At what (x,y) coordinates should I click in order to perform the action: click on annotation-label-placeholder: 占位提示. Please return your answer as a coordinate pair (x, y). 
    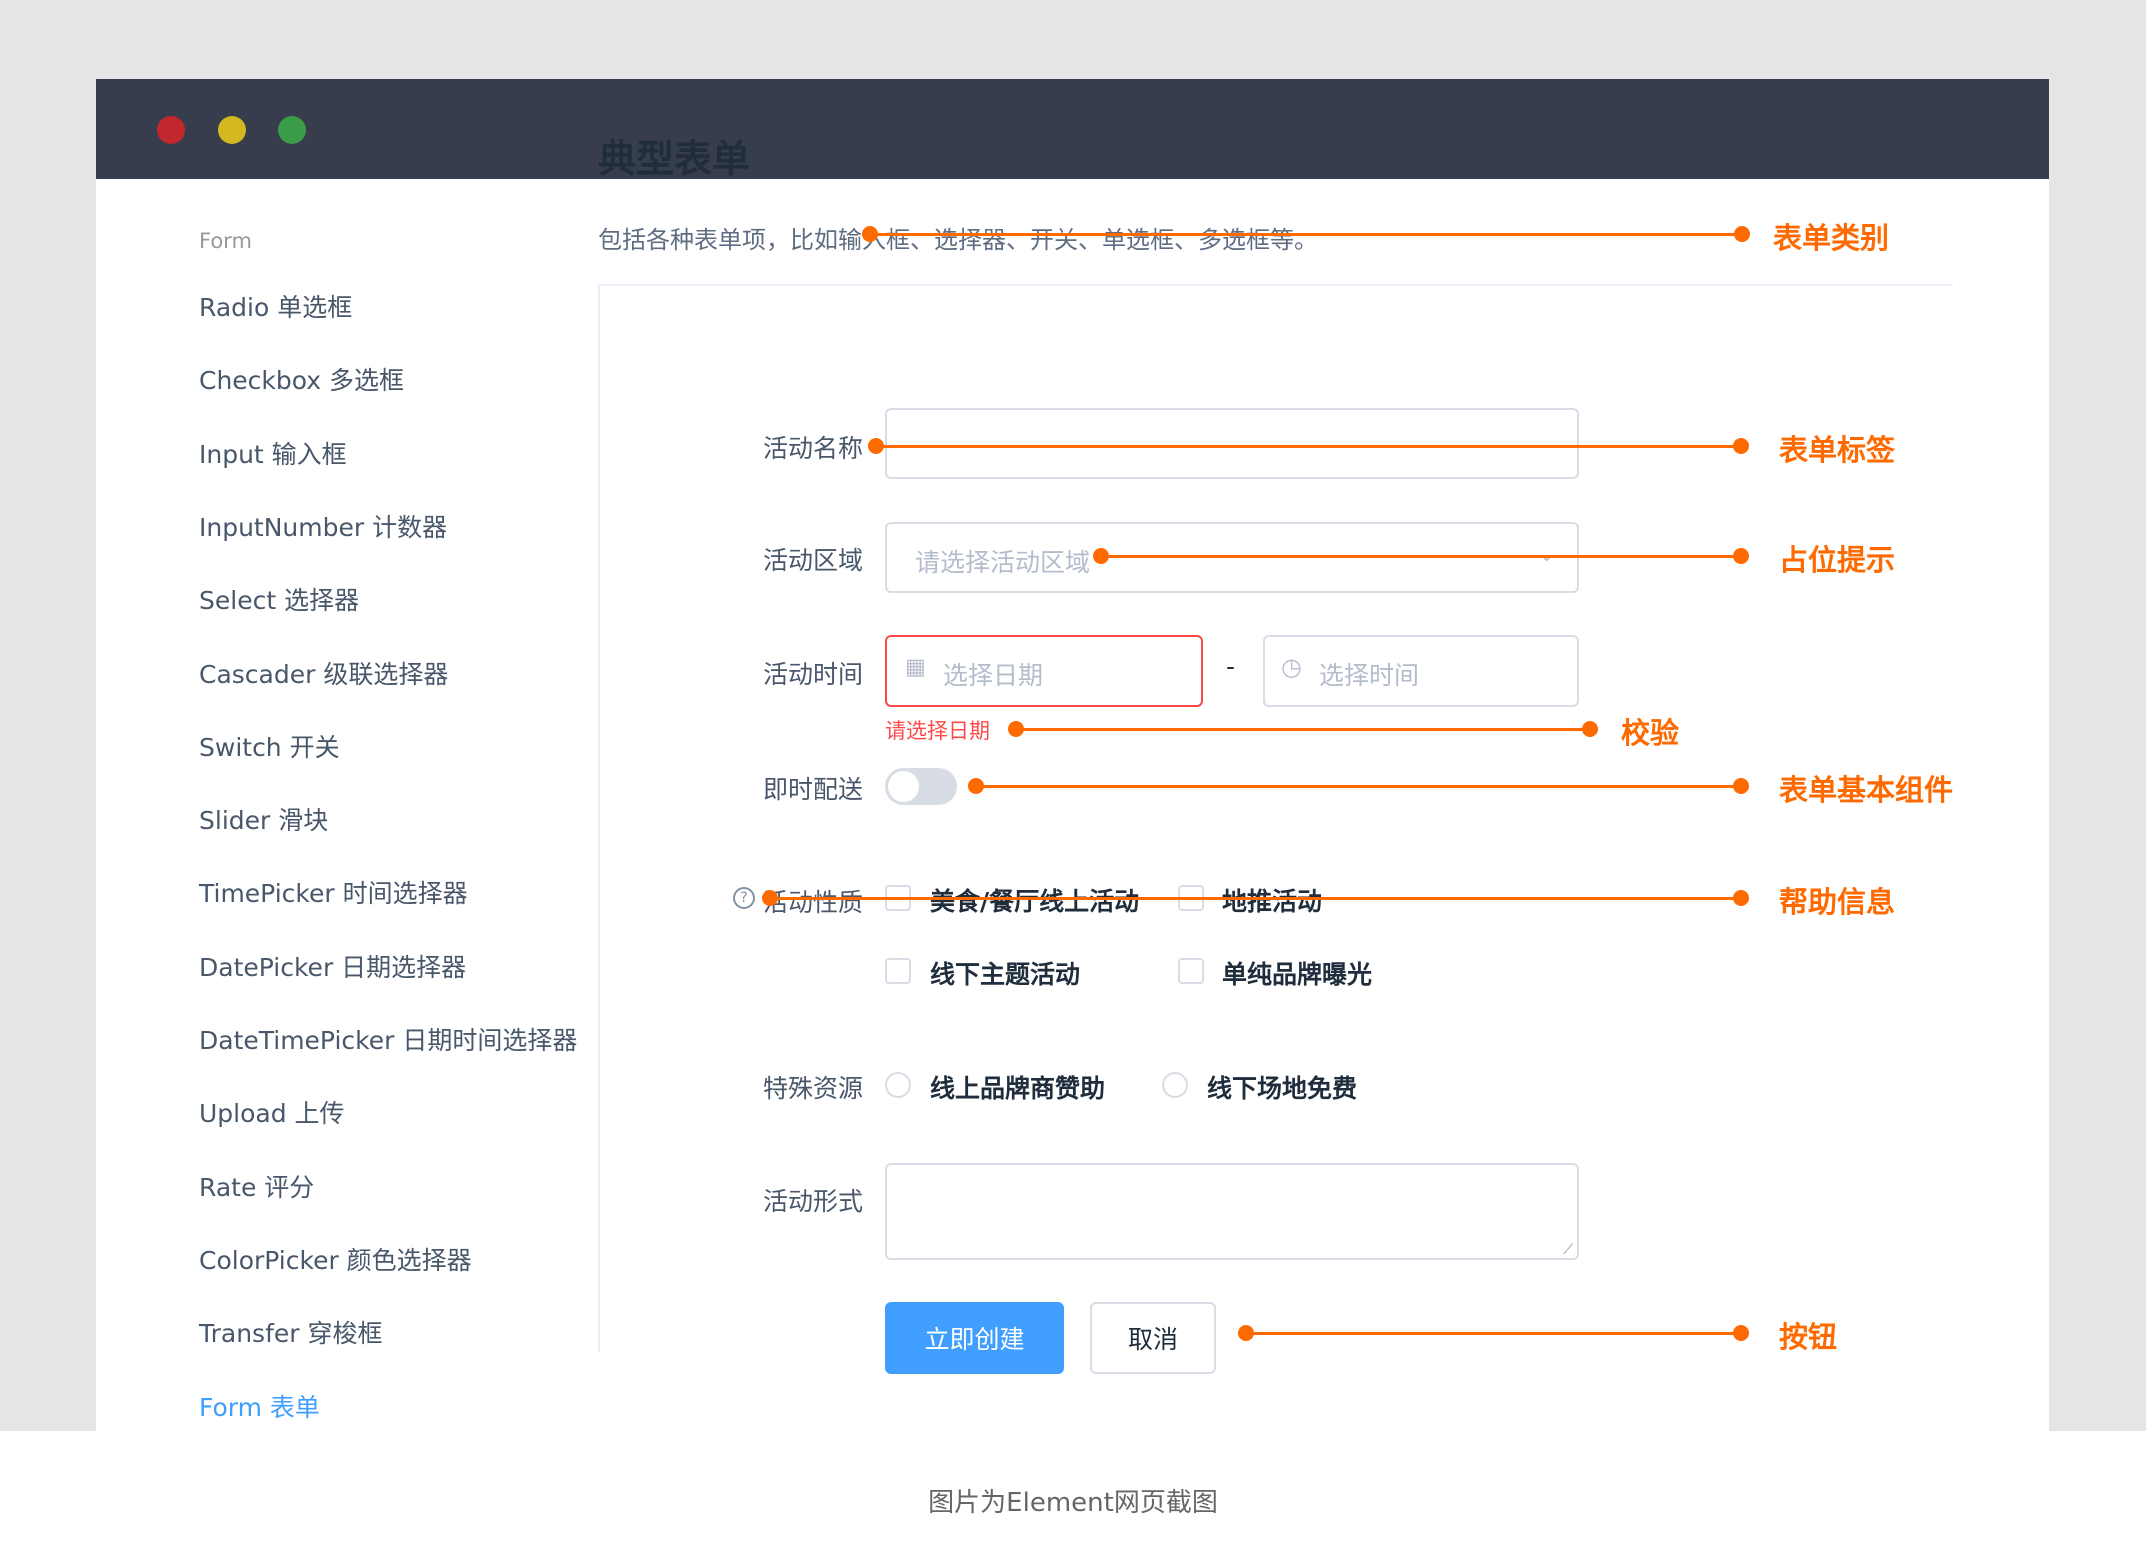
    Looking at the image, I should click on (1837, 560).